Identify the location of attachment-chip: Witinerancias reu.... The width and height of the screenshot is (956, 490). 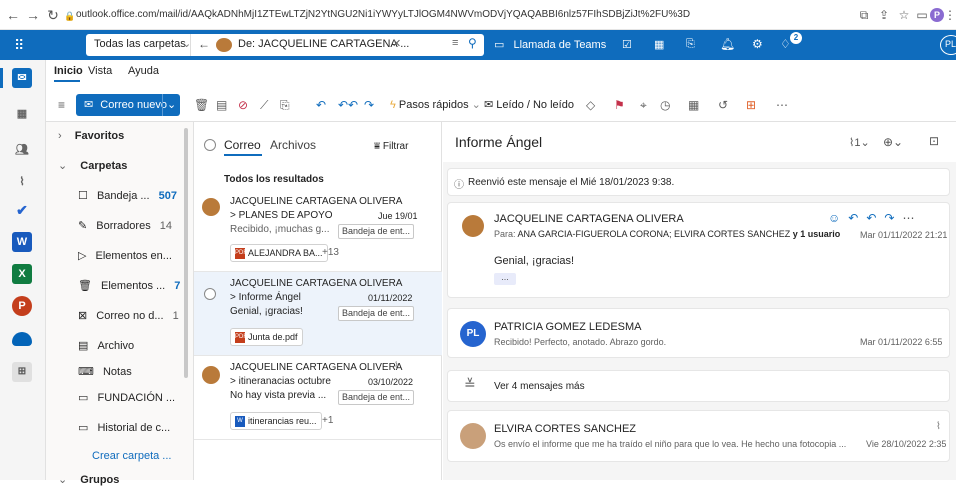
(276, 421).